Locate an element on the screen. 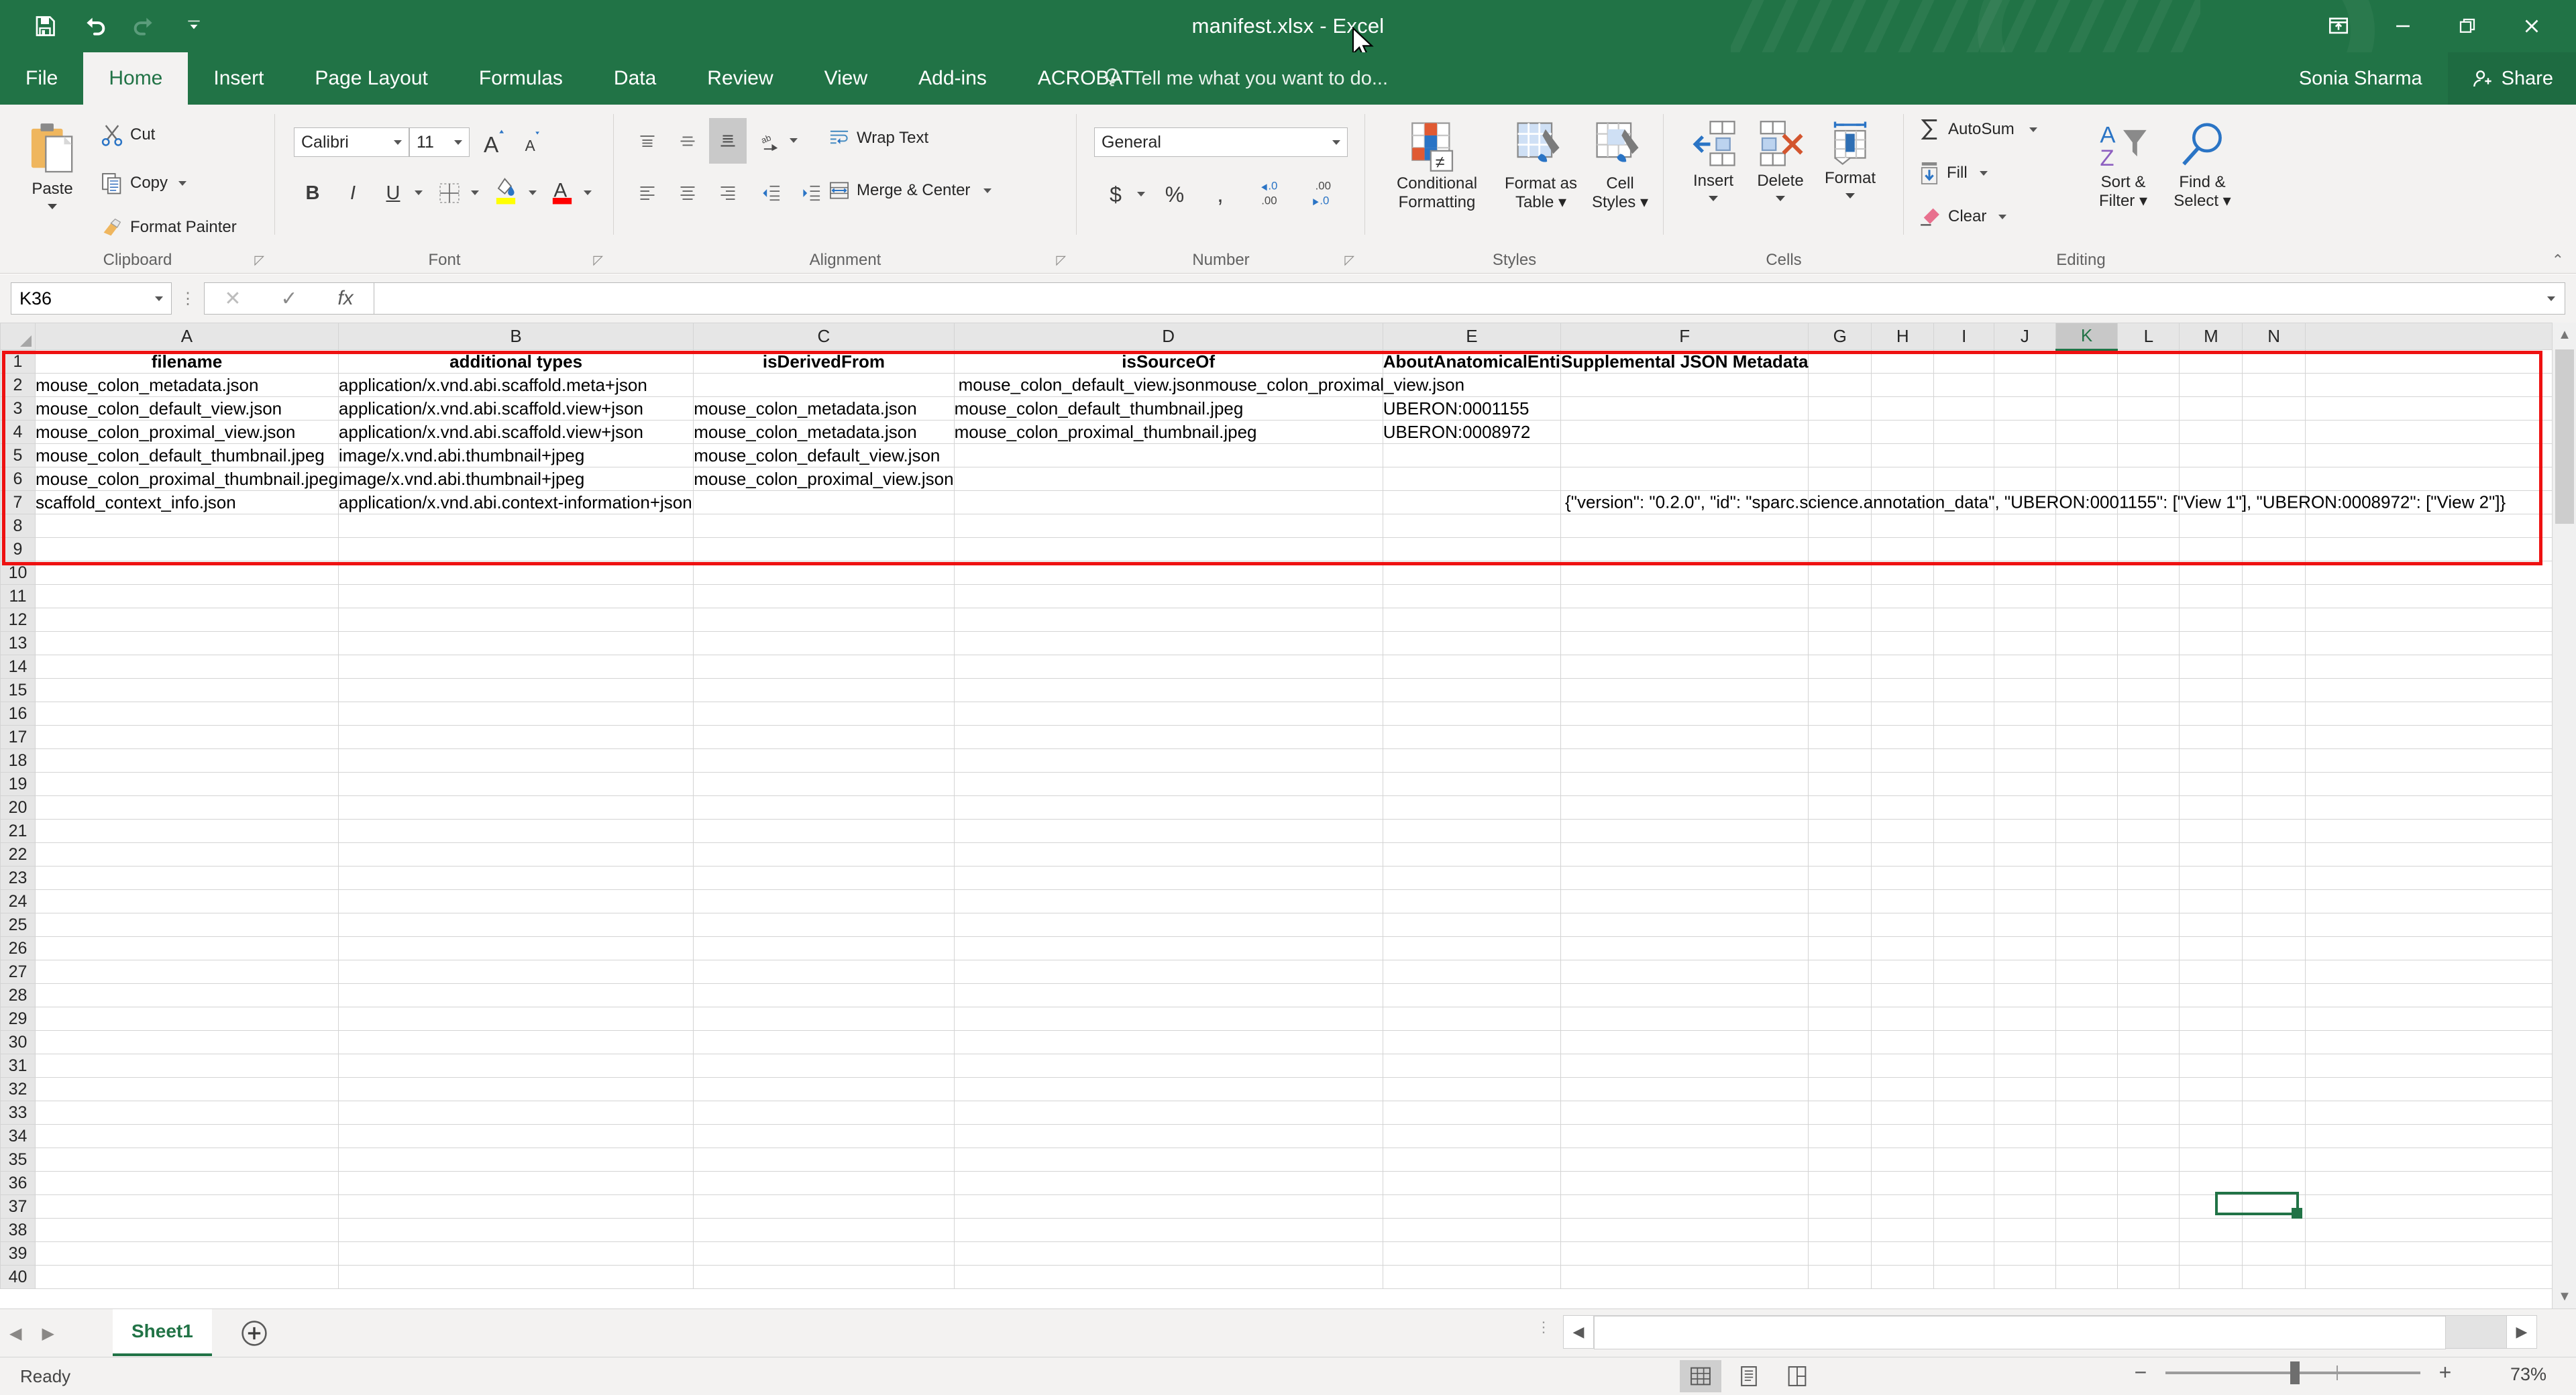 The height and width of the screenshot is (1395, 2576). cell-B12 is located at coordinates (515, 620).